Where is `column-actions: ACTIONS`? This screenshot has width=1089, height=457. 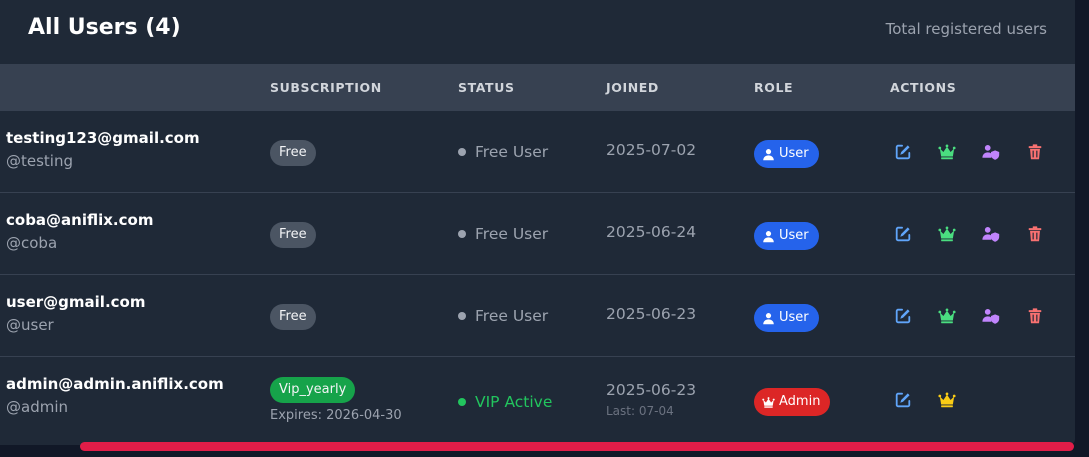 column-actions: ACTIONS is located at coordinates (923, 87).